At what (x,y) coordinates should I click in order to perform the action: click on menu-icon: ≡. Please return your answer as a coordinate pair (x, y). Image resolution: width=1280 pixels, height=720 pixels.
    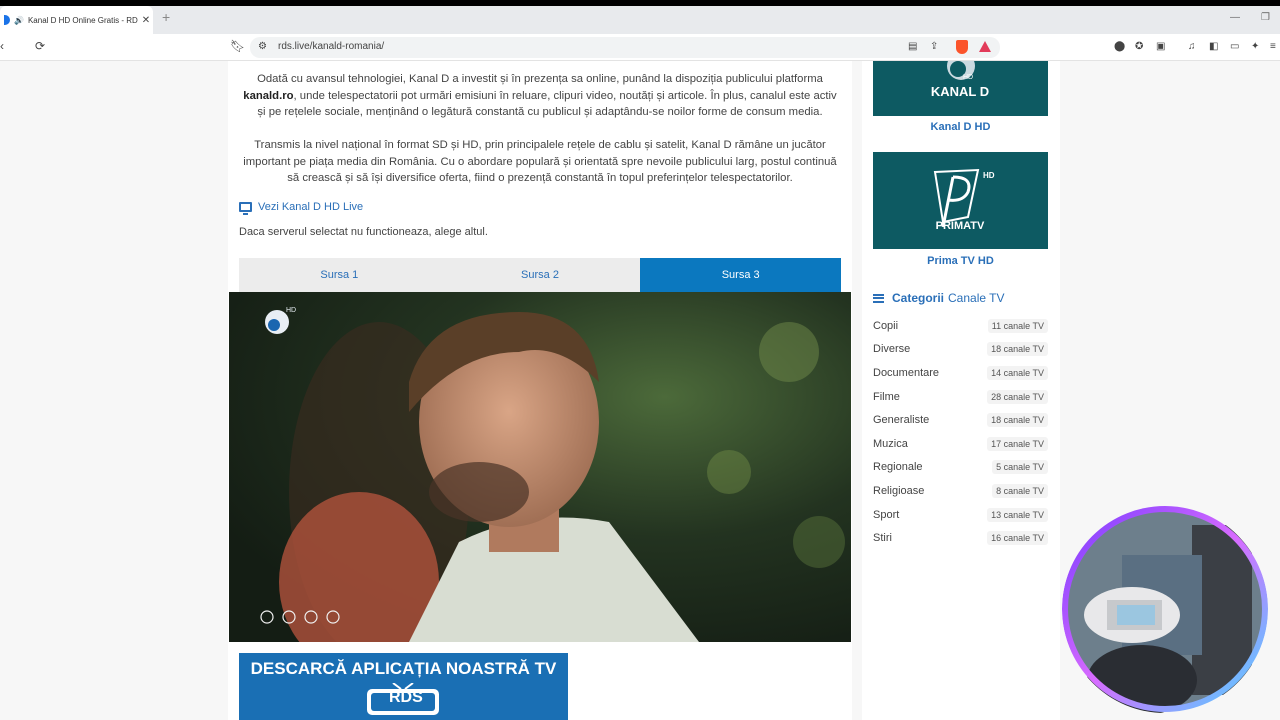
    Looking at the image, I should click on (1273, 46).